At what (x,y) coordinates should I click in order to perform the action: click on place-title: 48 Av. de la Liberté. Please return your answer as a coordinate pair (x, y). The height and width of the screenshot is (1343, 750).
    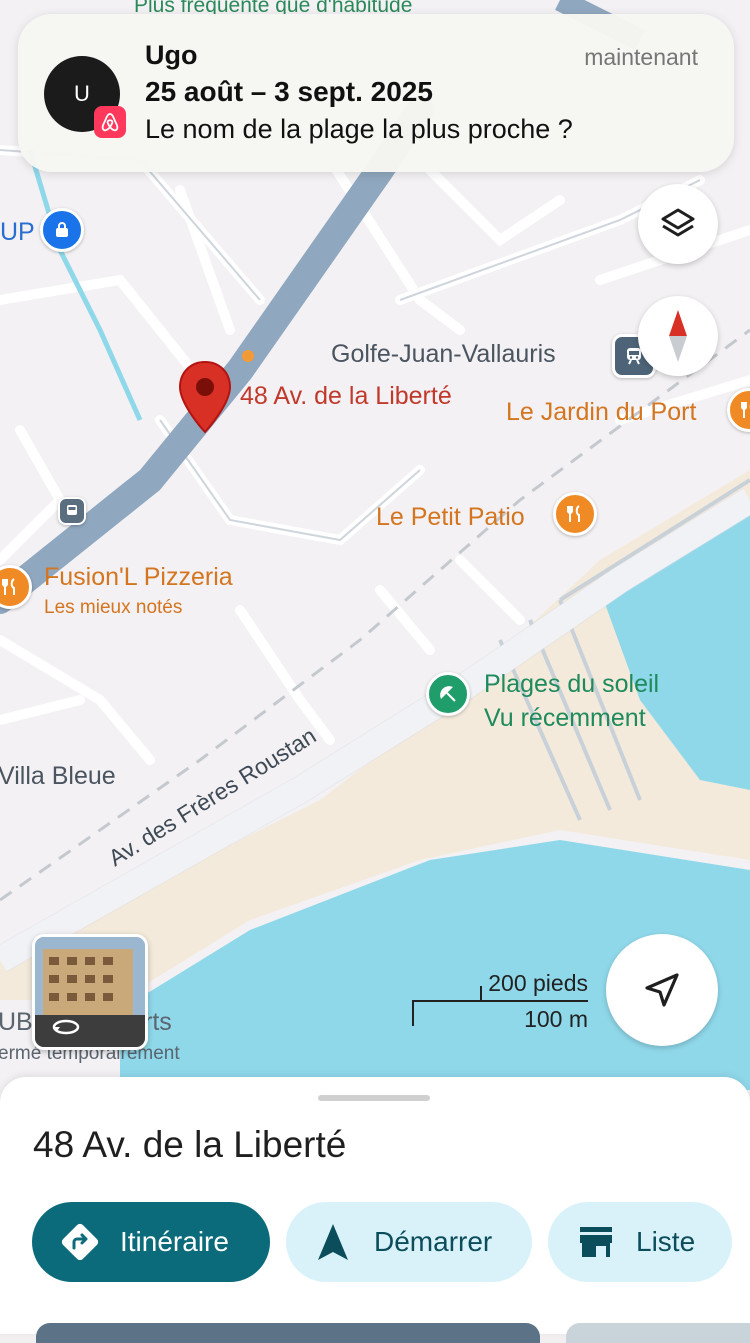
    Looking at the image, I should click on (190, 1144).